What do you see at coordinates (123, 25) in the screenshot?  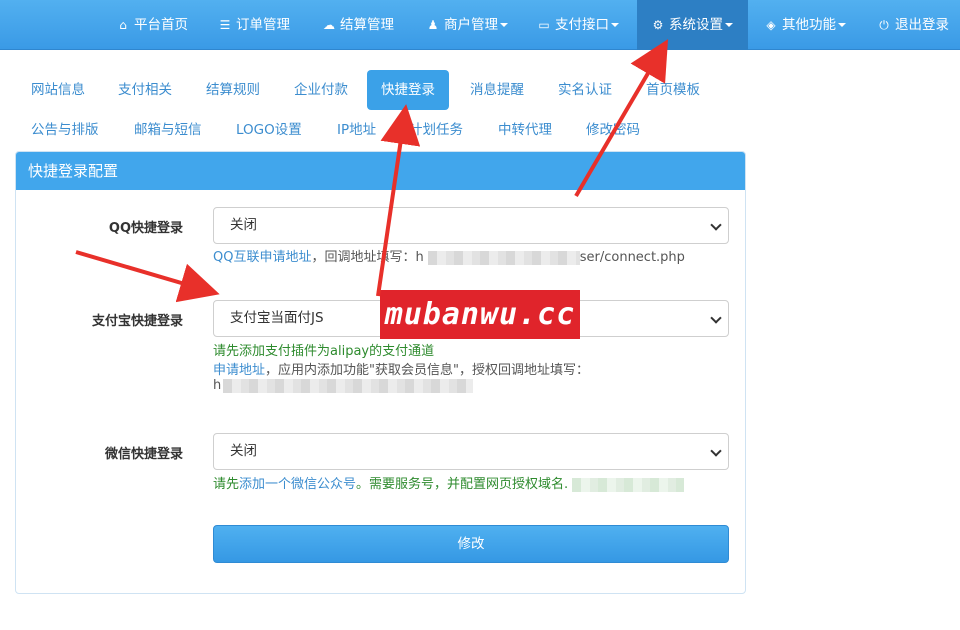 I see `home-icon: ⌂` at bounding box center [123, 25].